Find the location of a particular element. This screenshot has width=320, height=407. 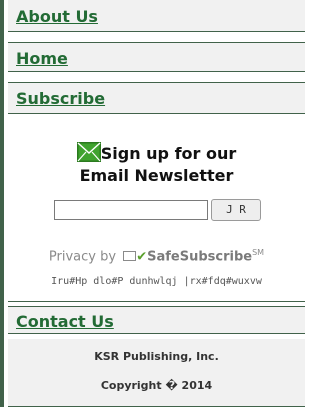

privacy-by-safesubscribe: Privacy by ✔SafeSubscribeSM is located at coordinates (156, 256).